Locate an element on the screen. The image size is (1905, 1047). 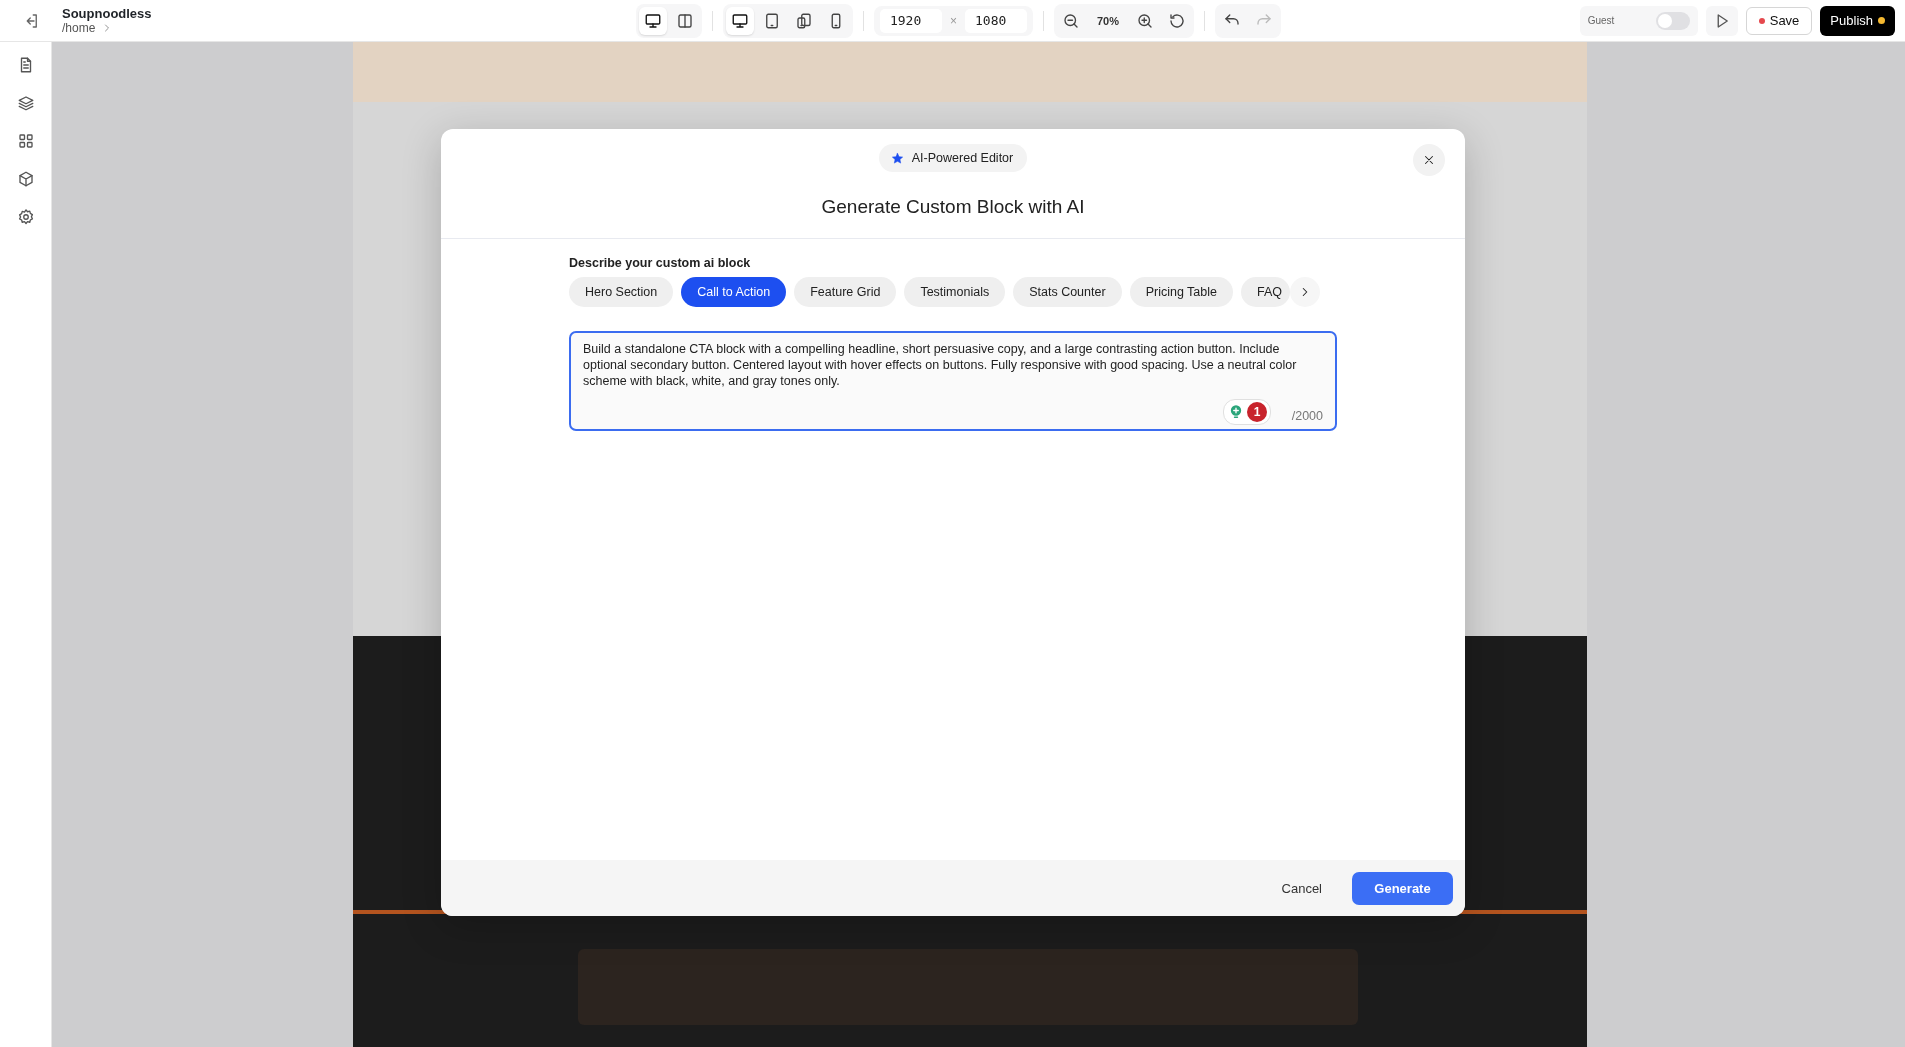
height-field: 1080 is located at coordinates (996, 20).